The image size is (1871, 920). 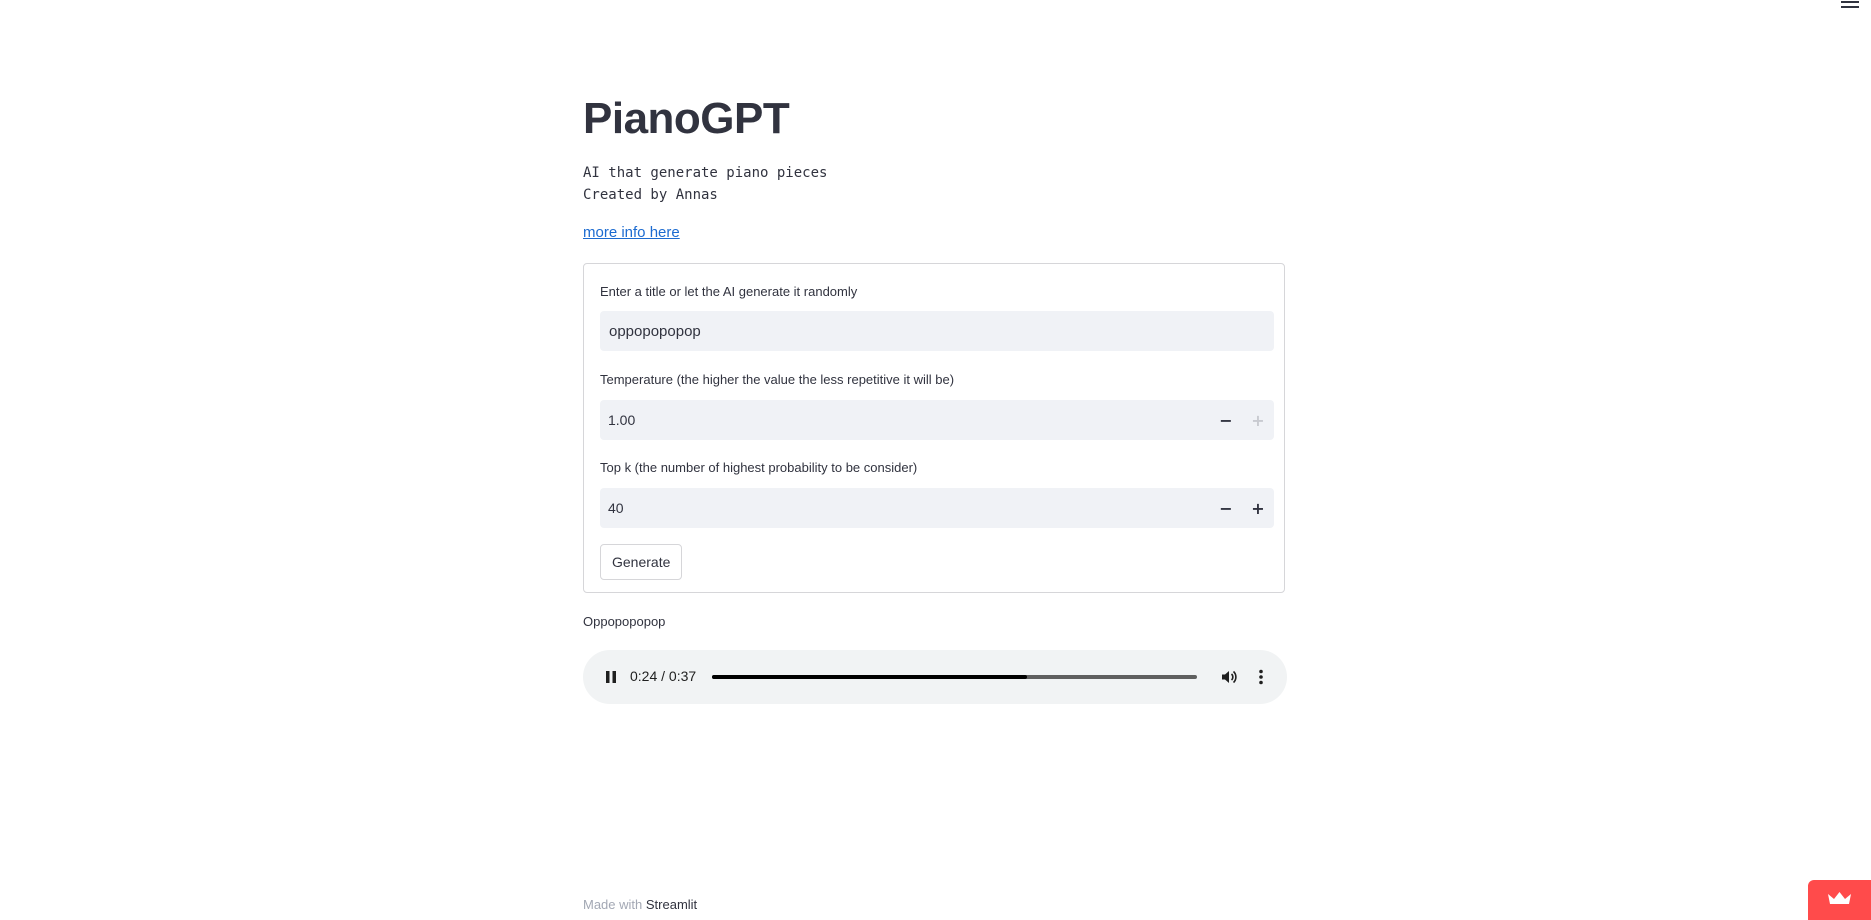 What do you see at coordinates (1258, 508) in the screenshot?
I see `topk-increment-button: +` at bounding box center [1258, 508].